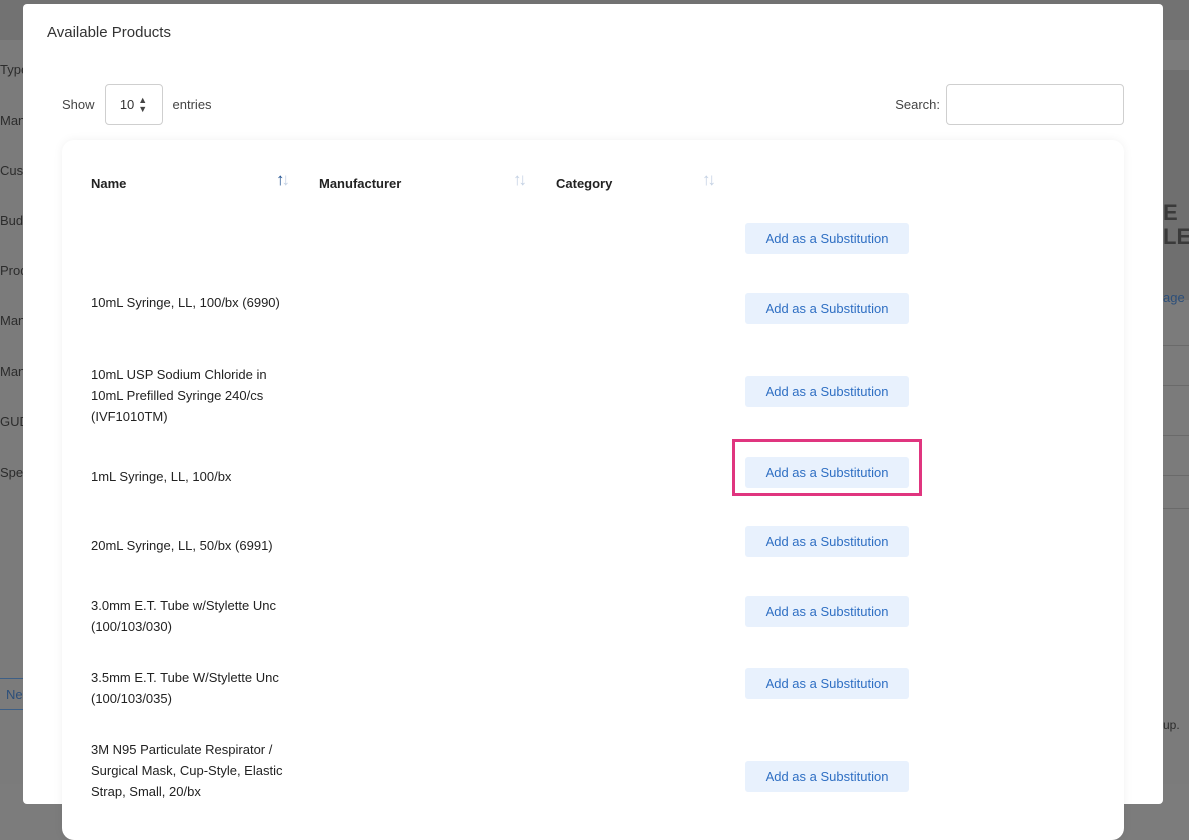 The image size is (1189, 840). I want to click on search-control: Search:, so click(1009, 104).